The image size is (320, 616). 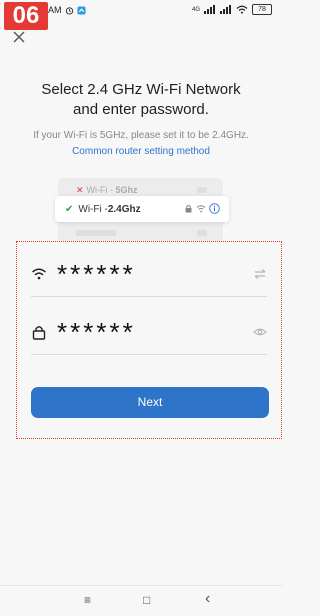 I want to click on wifi-icon, so click(x=39, y=274).